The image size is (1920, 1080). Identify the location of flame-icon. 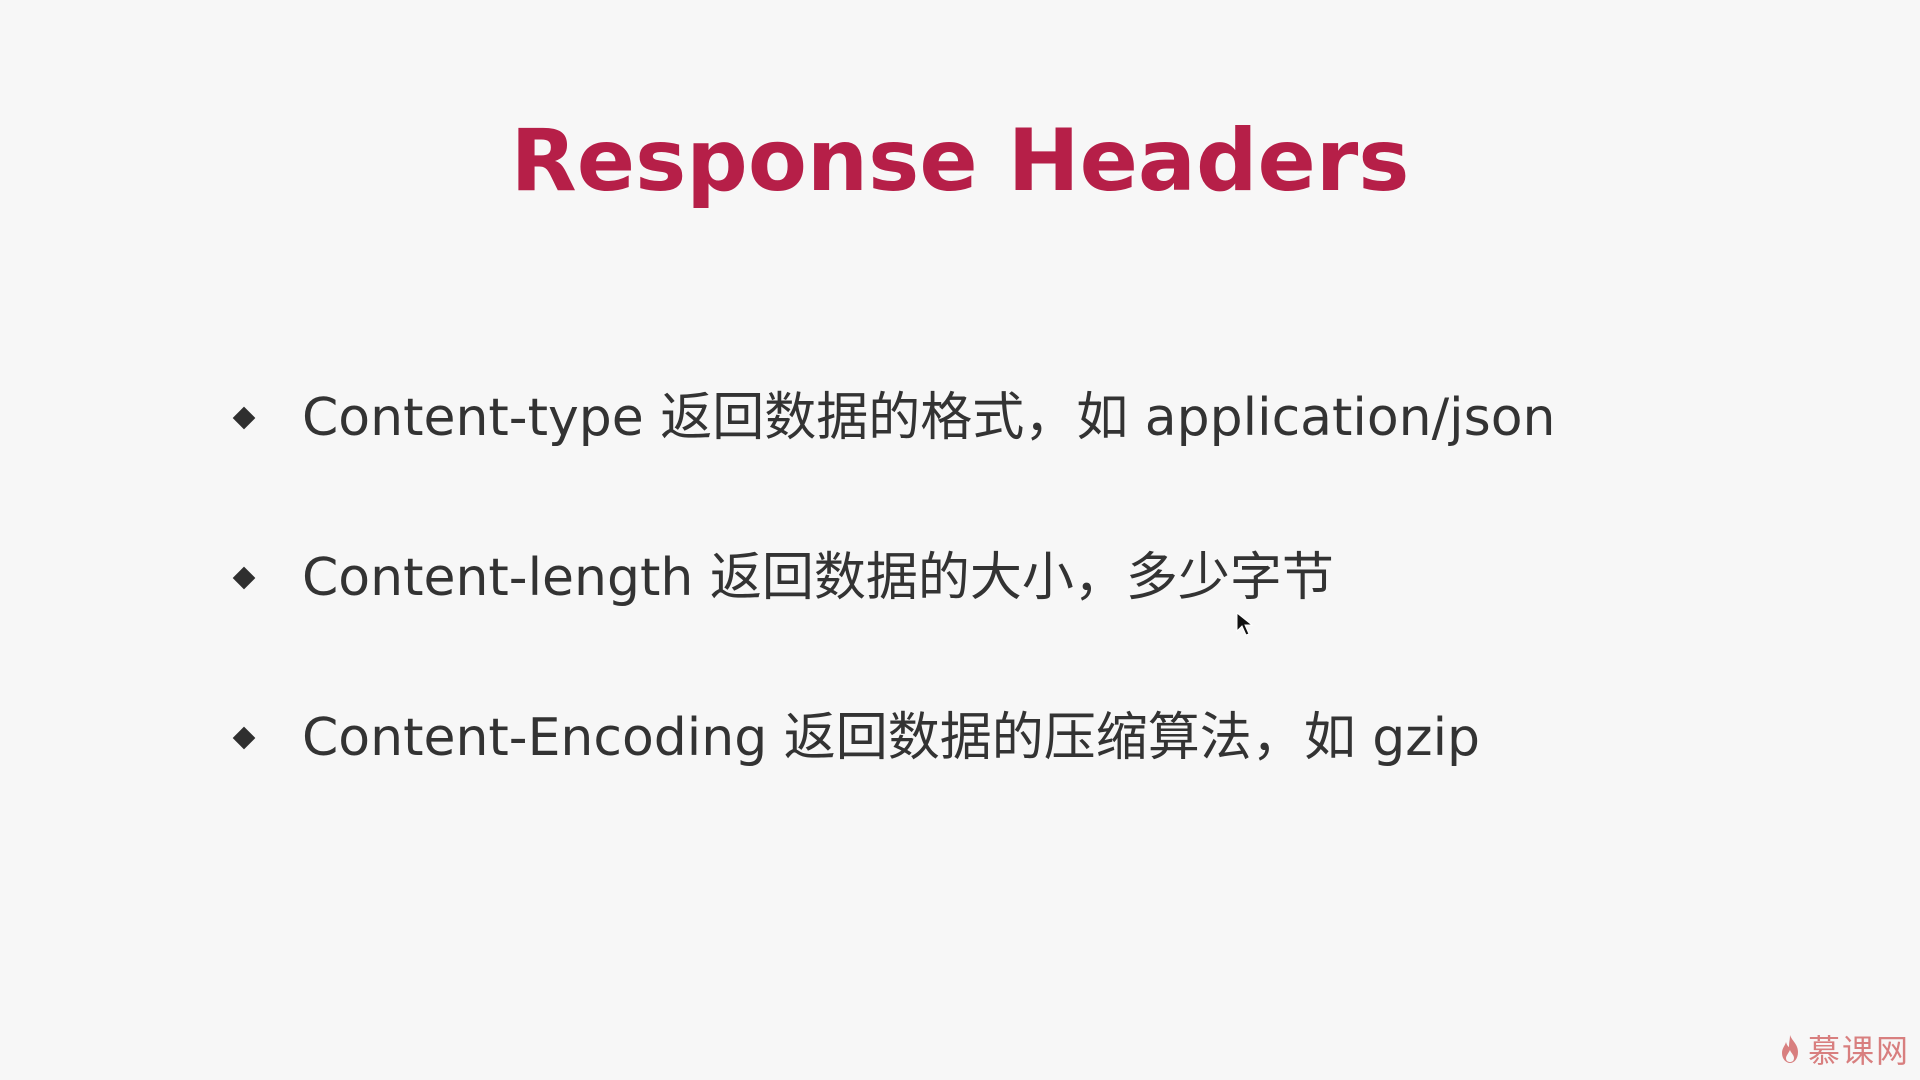
(1789, 1049).